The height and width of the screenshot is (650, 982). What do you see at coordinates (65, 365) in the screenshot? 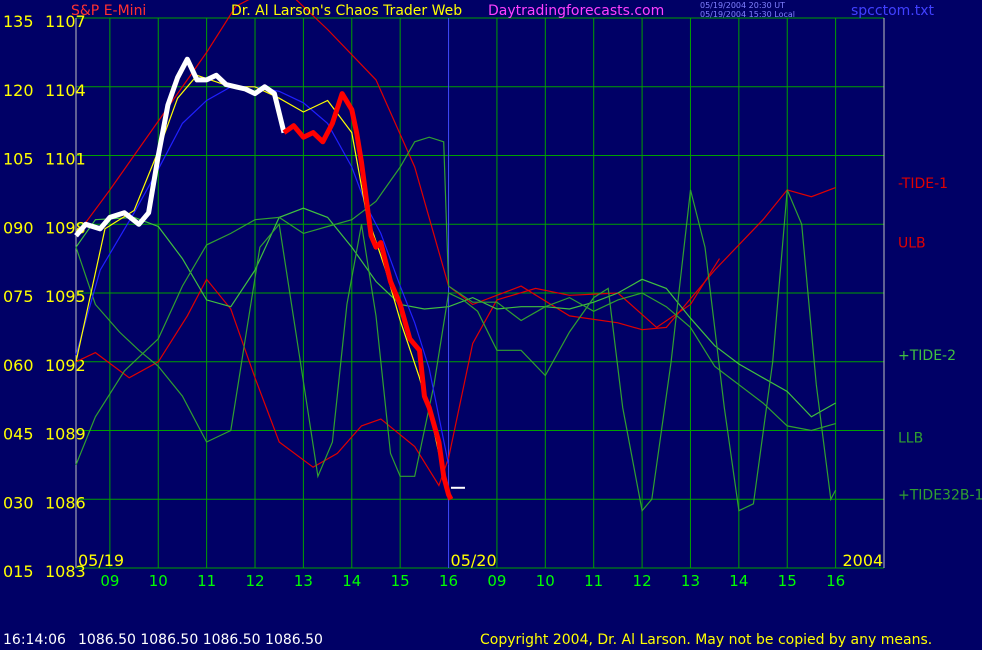
I see `y-tick-price: 1092` at bounding box center [65, 365].